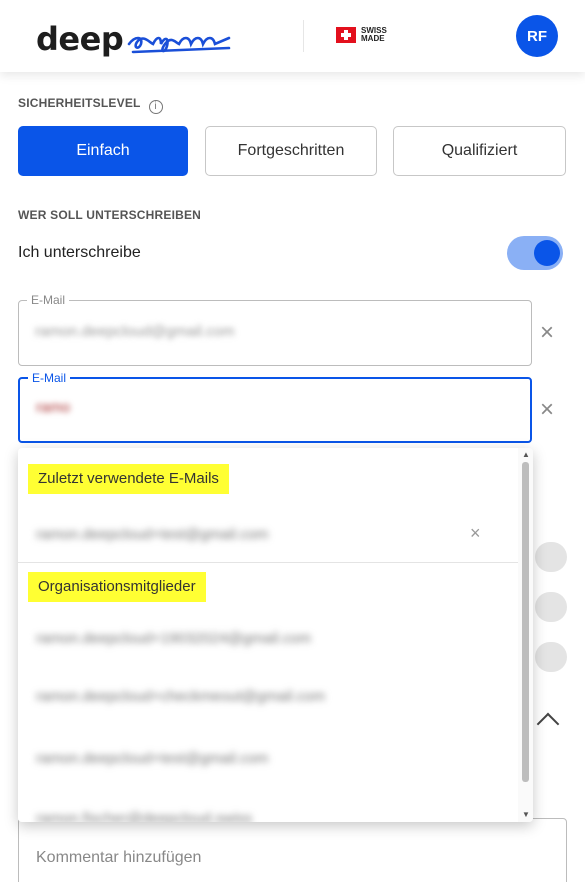  I want to click on scrollbar-thumb, so click(525, 622).